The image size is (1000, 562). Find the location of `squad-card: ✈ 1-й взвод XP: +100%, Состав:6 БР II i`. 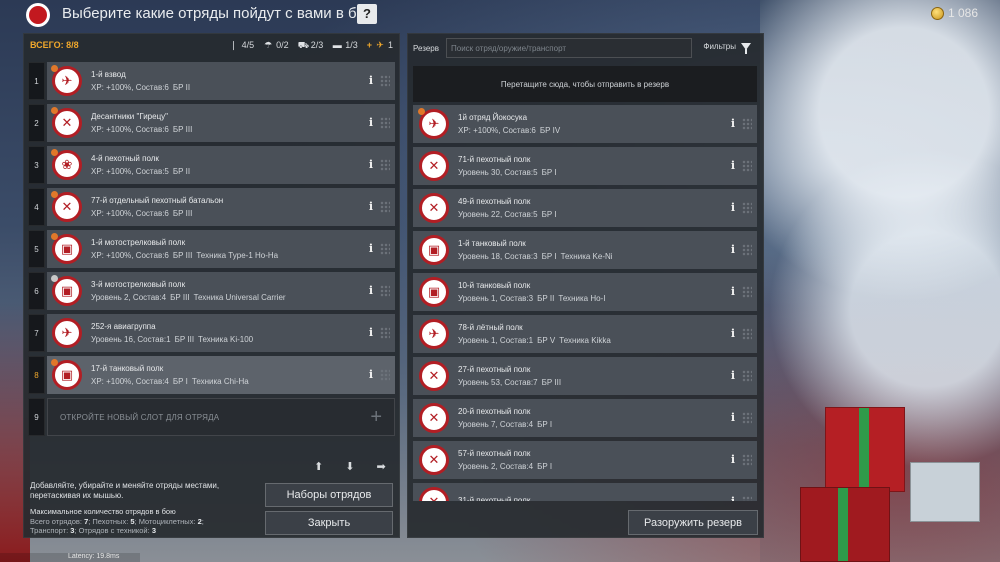

squad-card: ✈ 1-й взвод XP: +100%, Состав:6 БР II i is located at coordinates (221, 81).